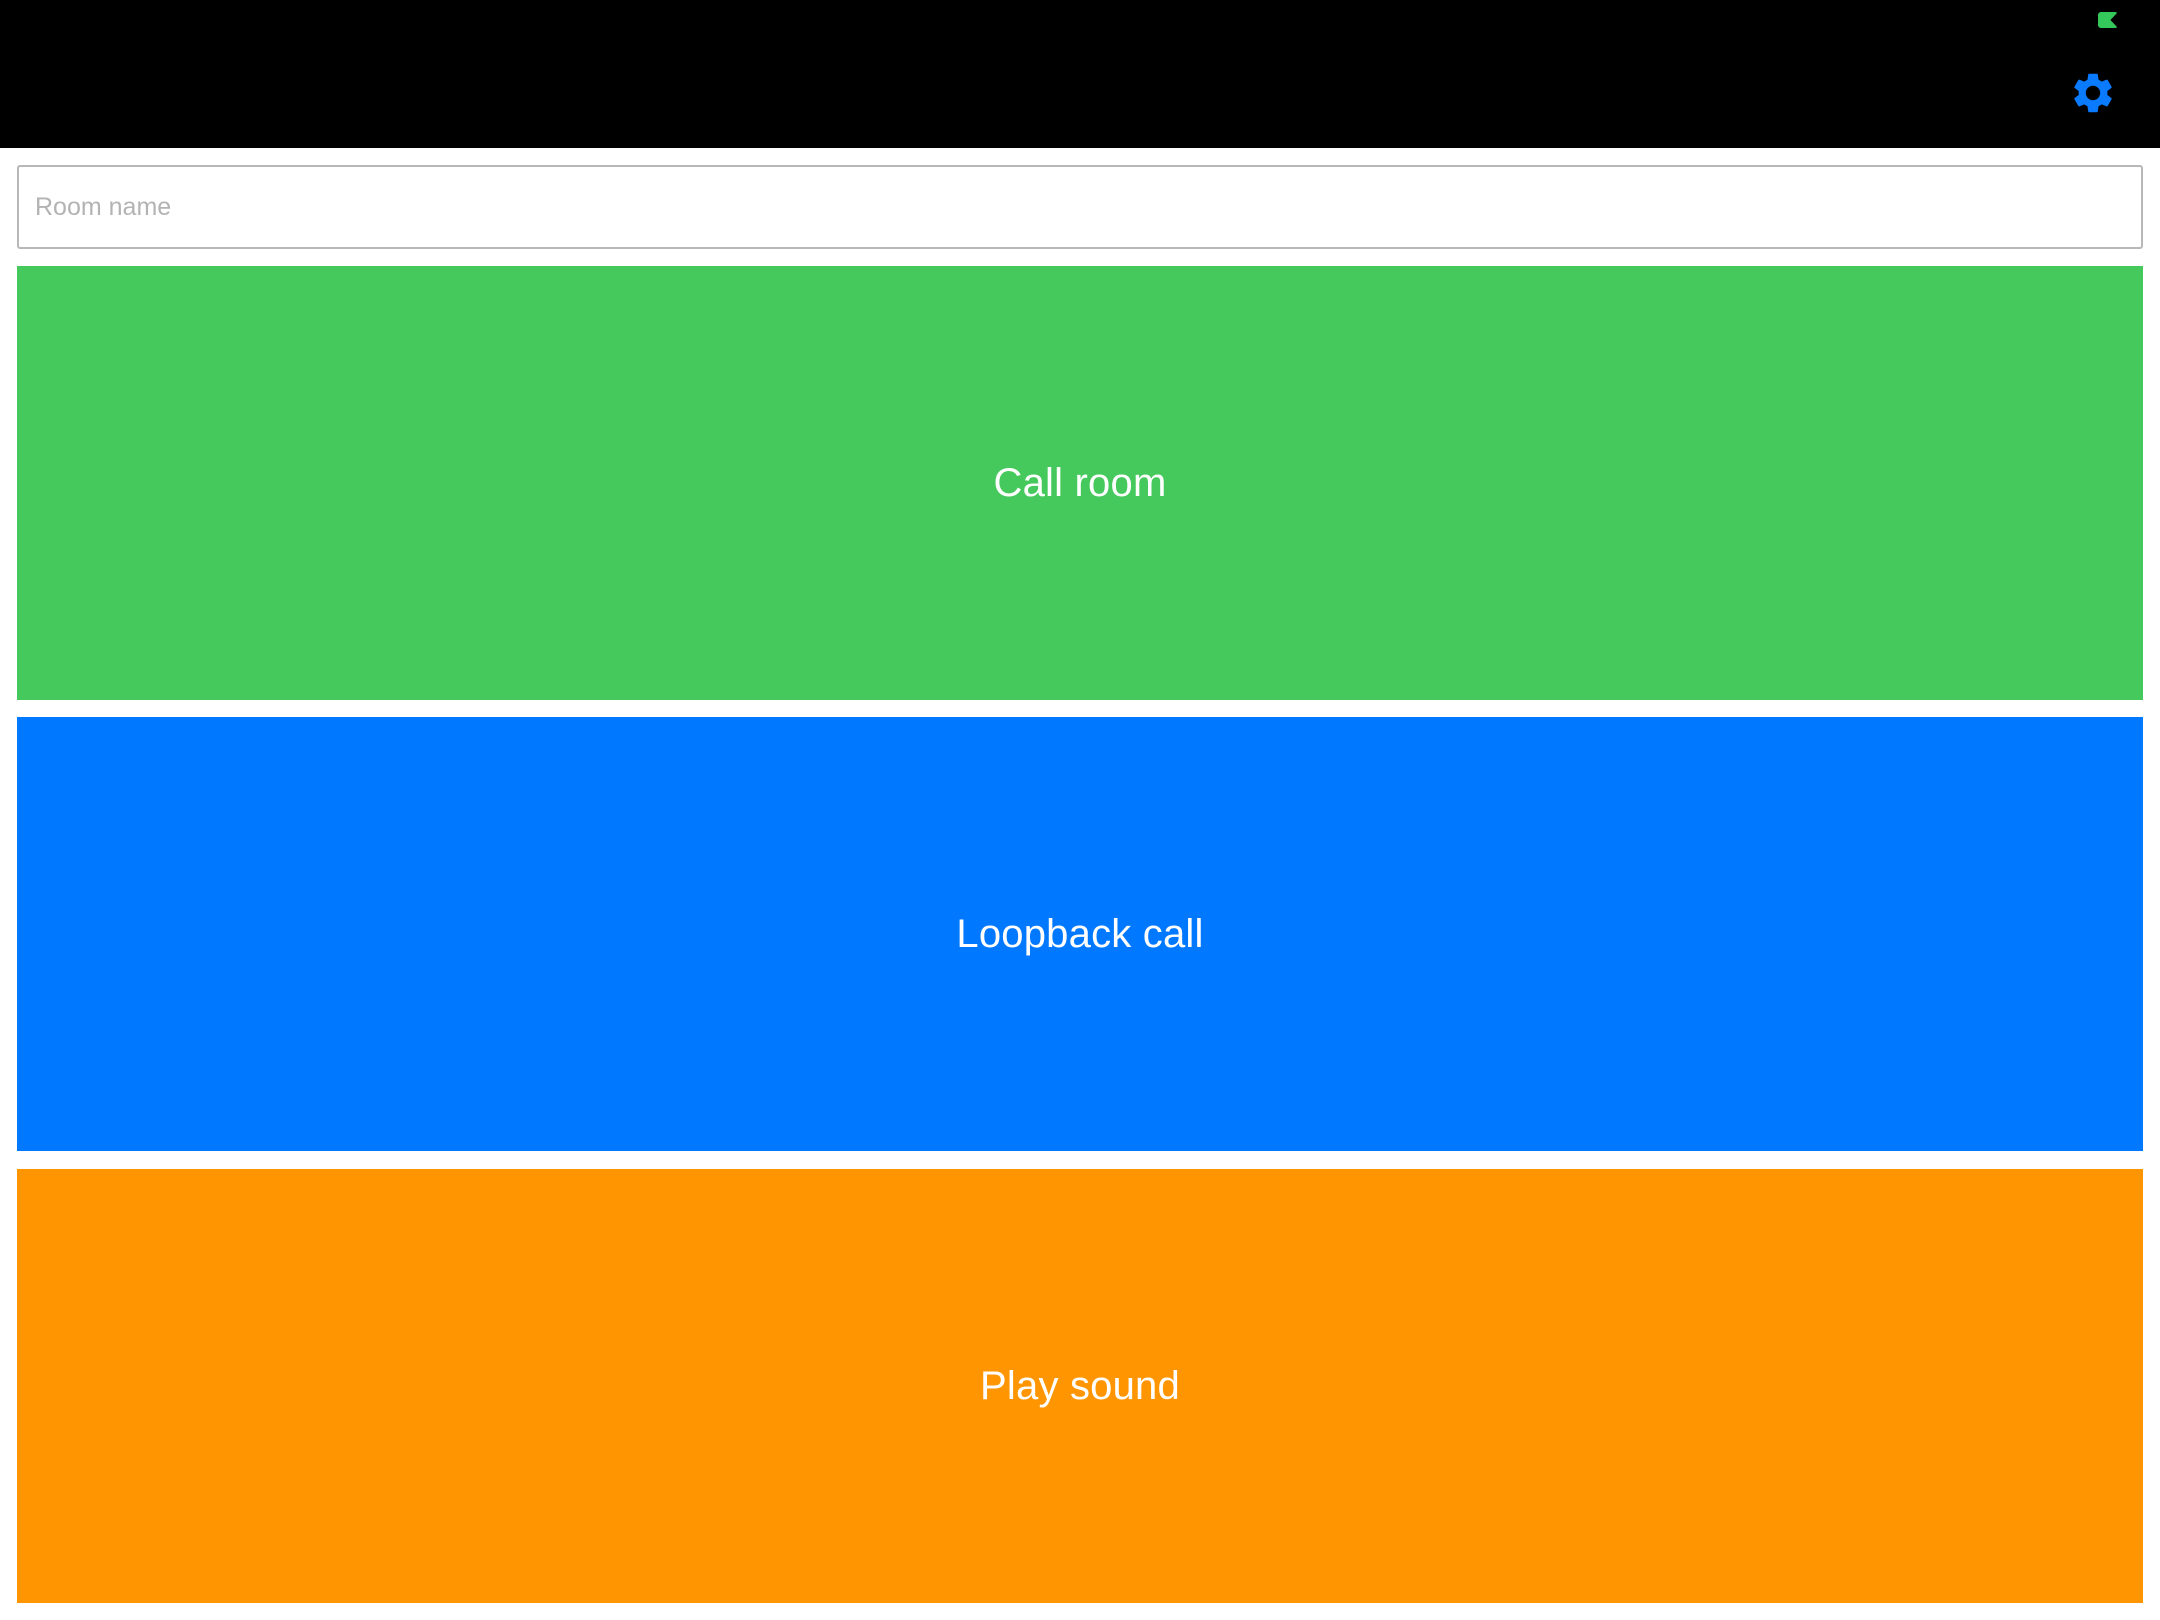  I want to click on status-indicator-icon, so click(2108, 20).